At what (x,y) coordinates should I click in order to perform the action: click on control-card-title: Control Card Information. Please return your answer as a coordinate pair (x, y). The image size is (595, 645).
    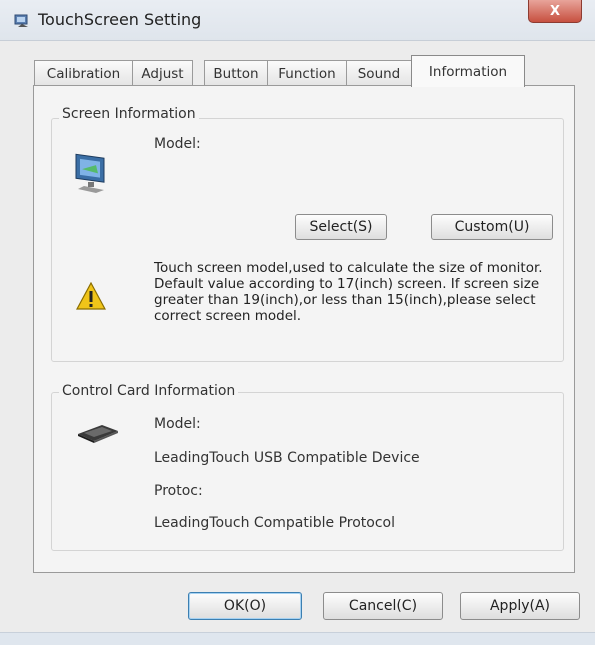
    Looking at the image, I should click on (149, 391).